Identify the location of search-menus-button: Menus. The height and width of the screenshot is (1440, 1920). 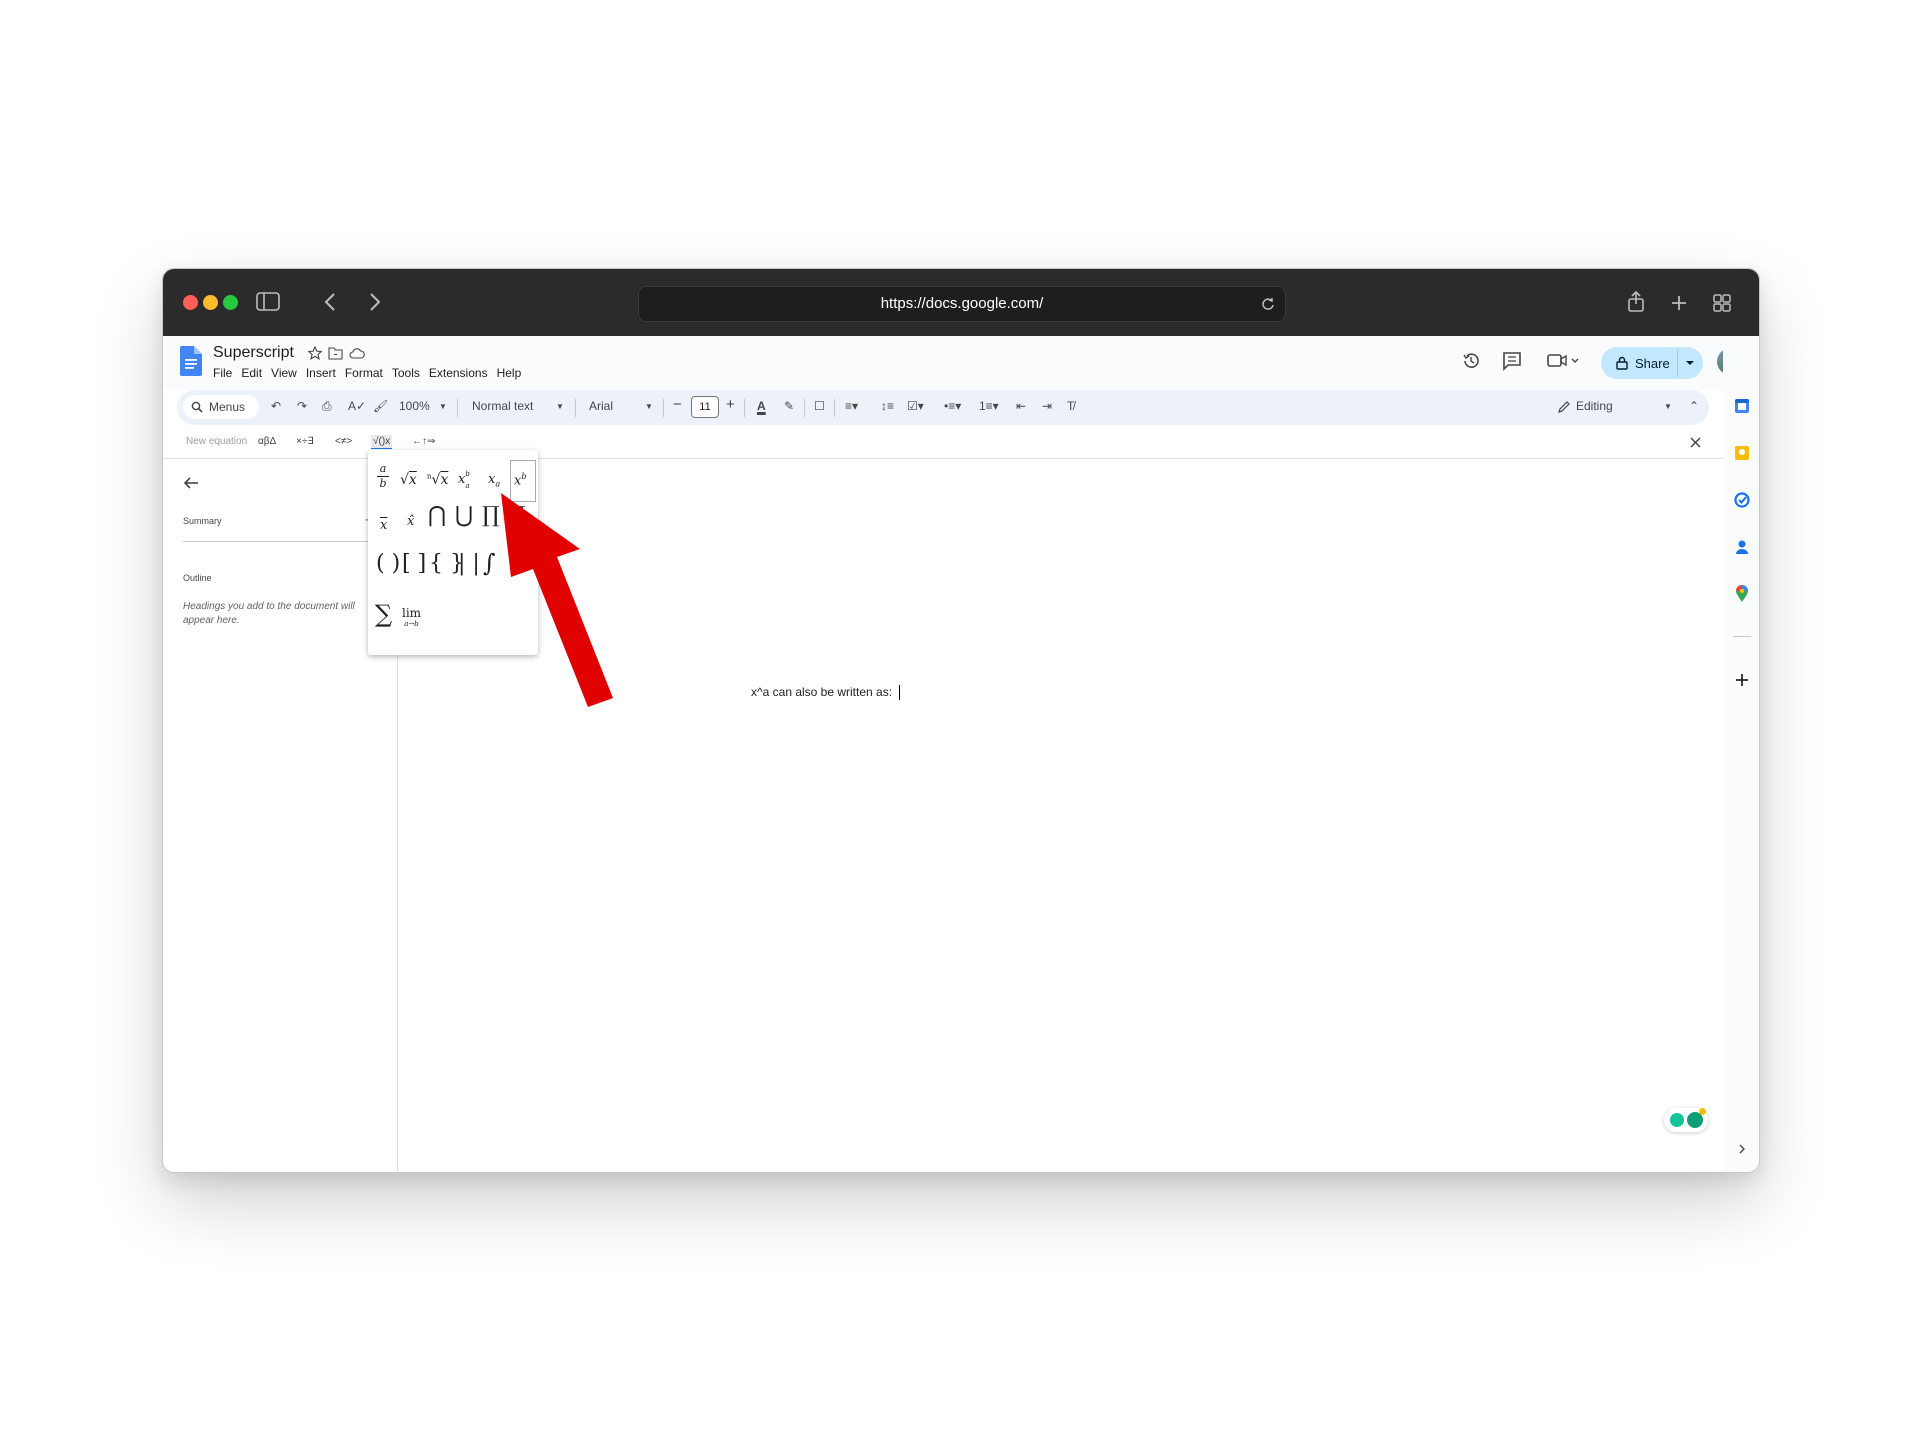
(221, 407).